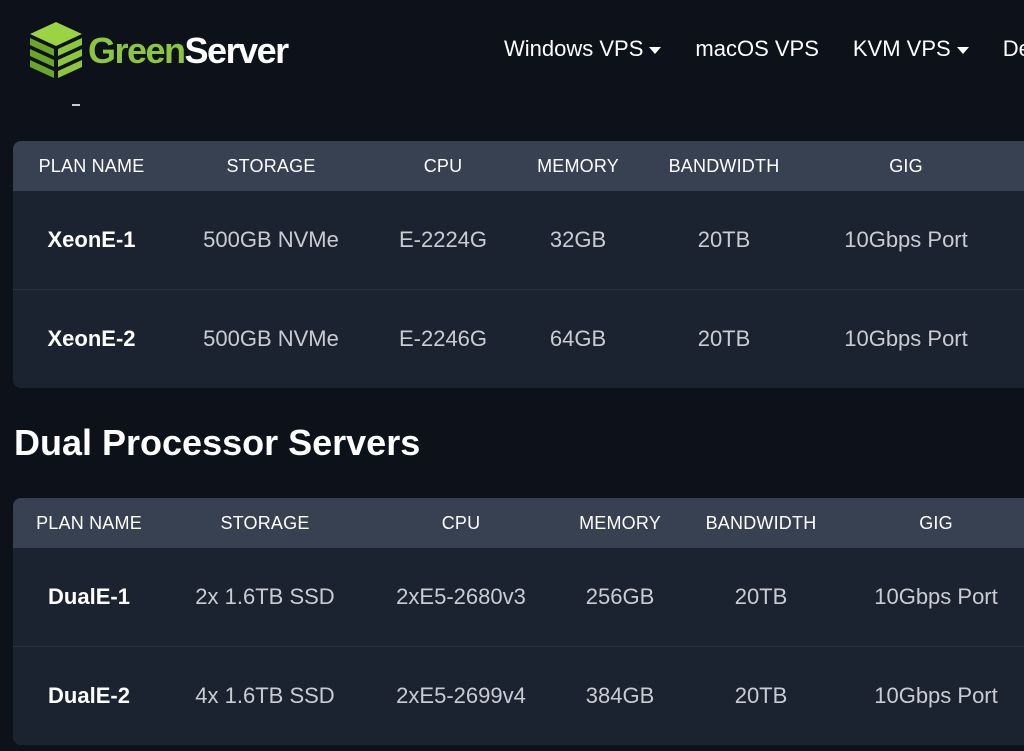  I want to click on memory-cell: 256GB, so click(620, 596).